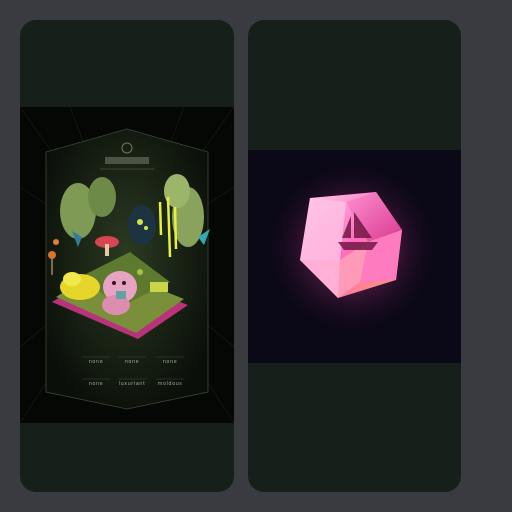  I want to click on crystal-gem-illustration, so click(352, 248).